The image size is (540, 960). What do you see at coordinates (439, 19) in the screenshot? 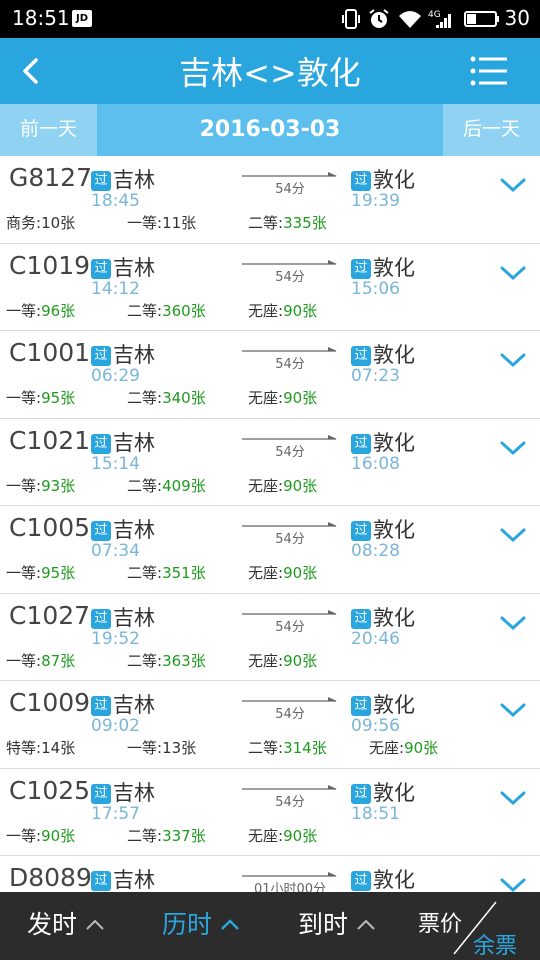
I see `signal-4g-icon: 4G` at bounding box center [439, 19].